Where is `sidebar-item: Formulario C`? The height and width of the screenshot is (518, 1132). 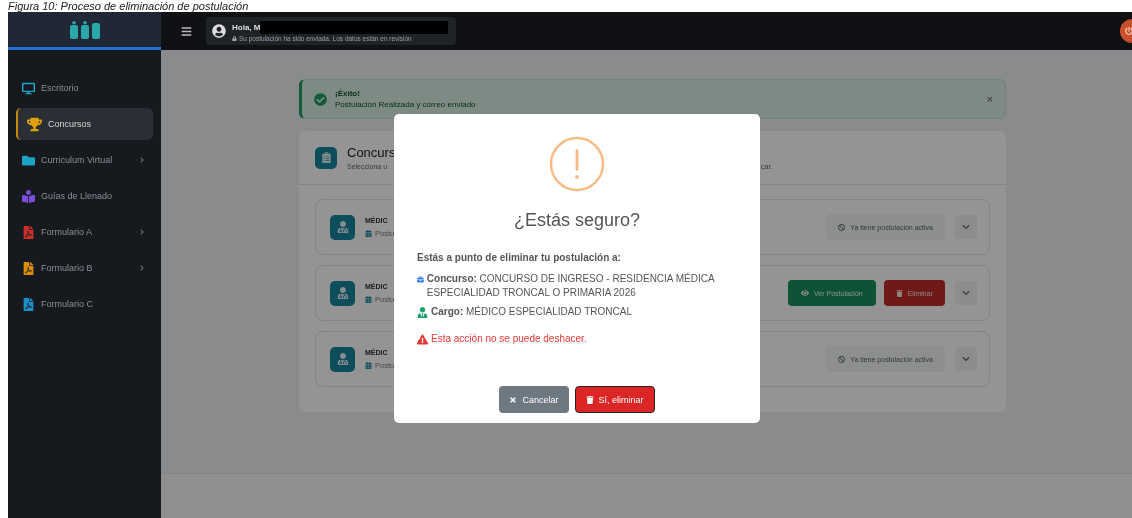
sidebar-item: Formulario C is located at coordinates (85, 304).